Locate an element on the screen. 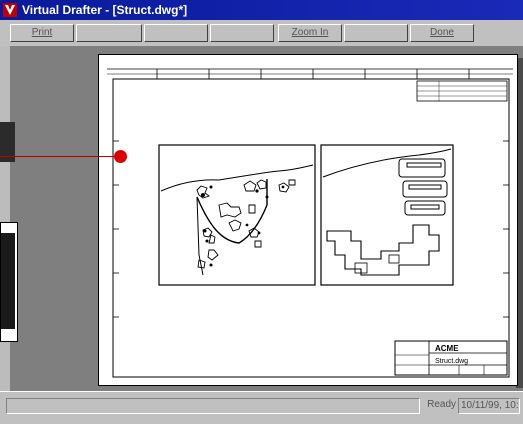 The image size is (523, 424). print-button: Print is located at coordinates (42, 33).